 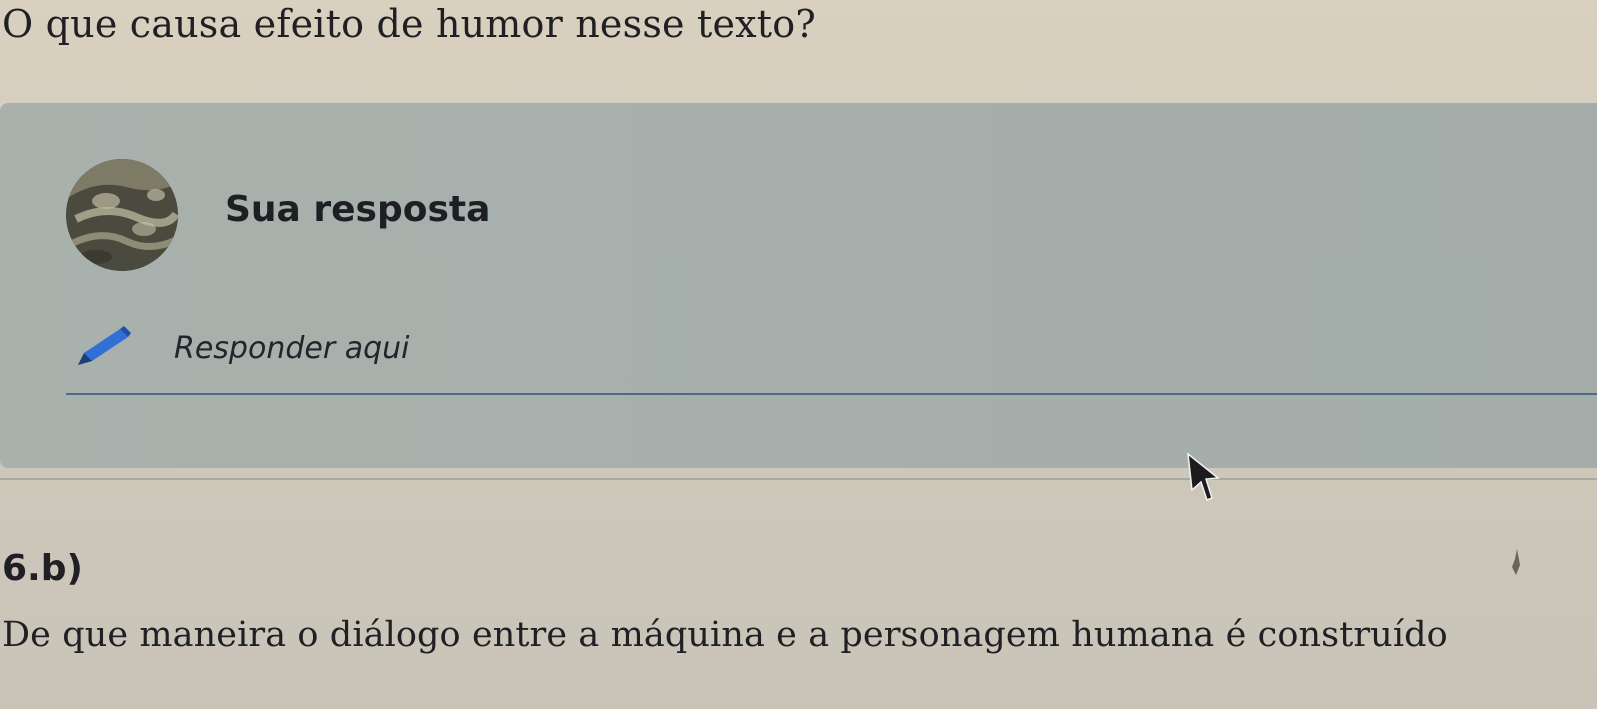 I want to click on mouse-cursor-icon, so click(x=1203, y=476).